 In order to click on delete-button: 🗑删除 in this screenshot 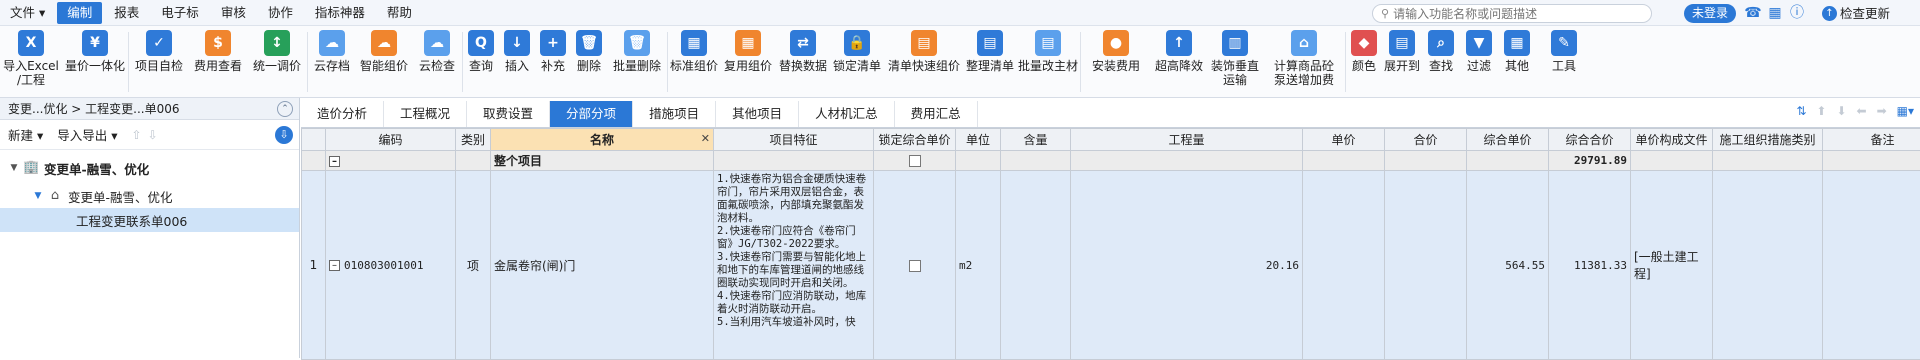, I will do `click(589, 61)`.